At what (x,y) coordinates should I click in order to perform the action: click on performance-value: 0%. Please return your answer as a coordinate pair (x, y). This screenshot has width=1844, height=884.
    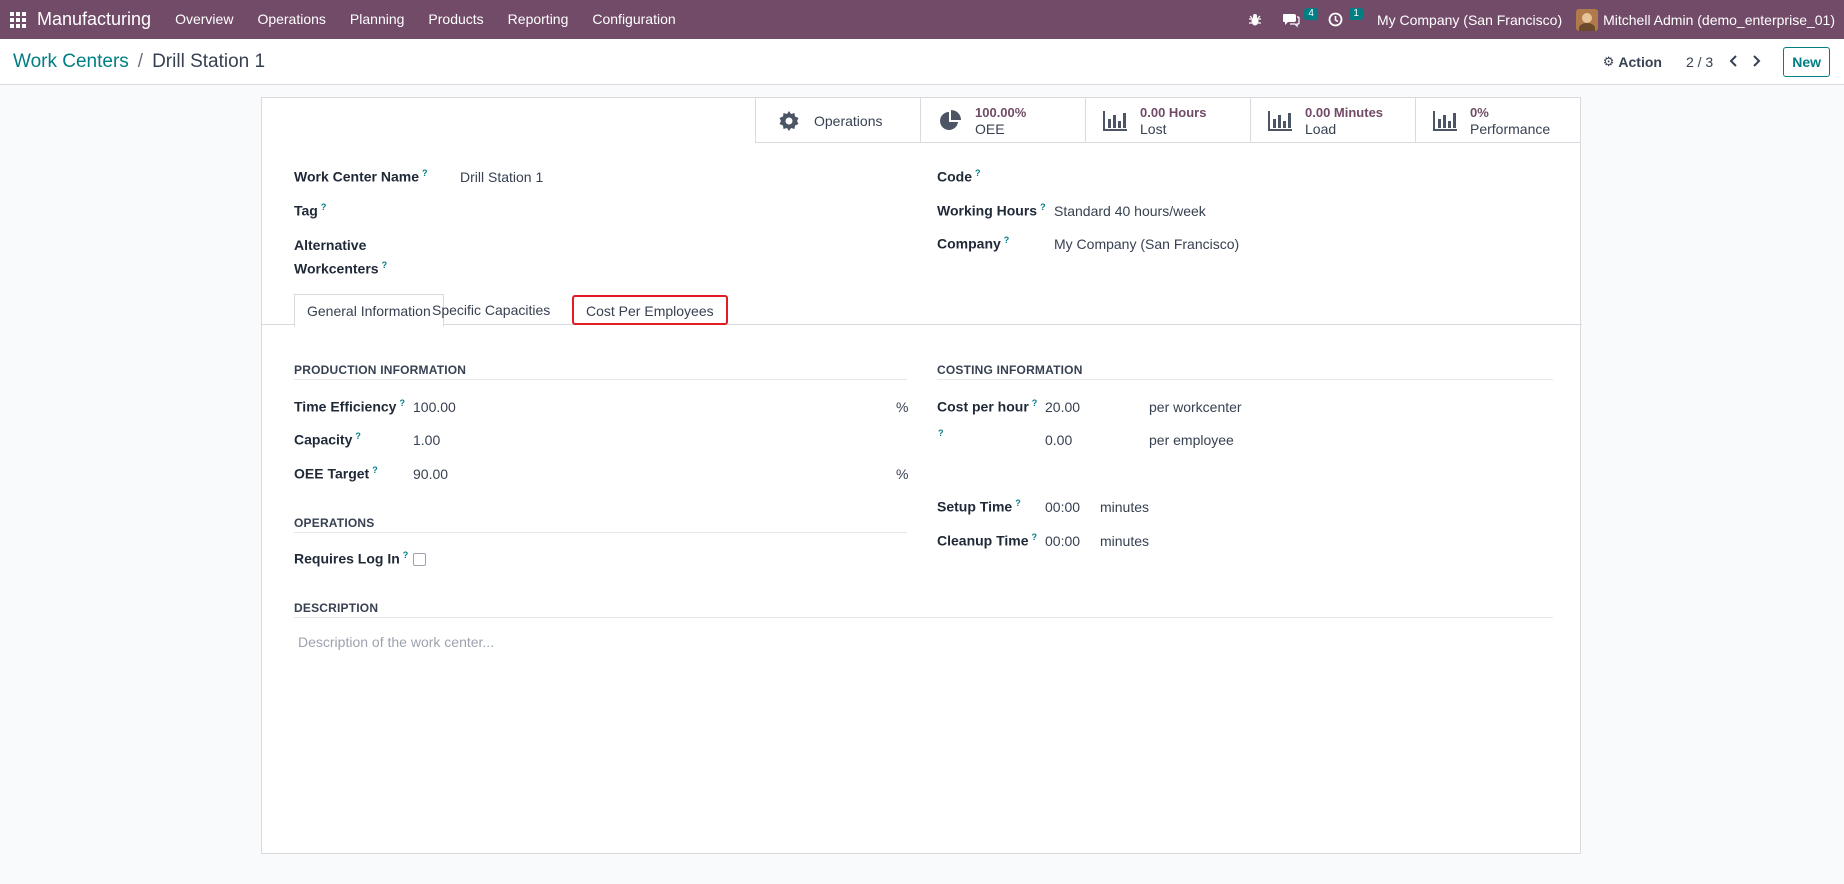
    Looking at the image, I should click on (1479, 112).